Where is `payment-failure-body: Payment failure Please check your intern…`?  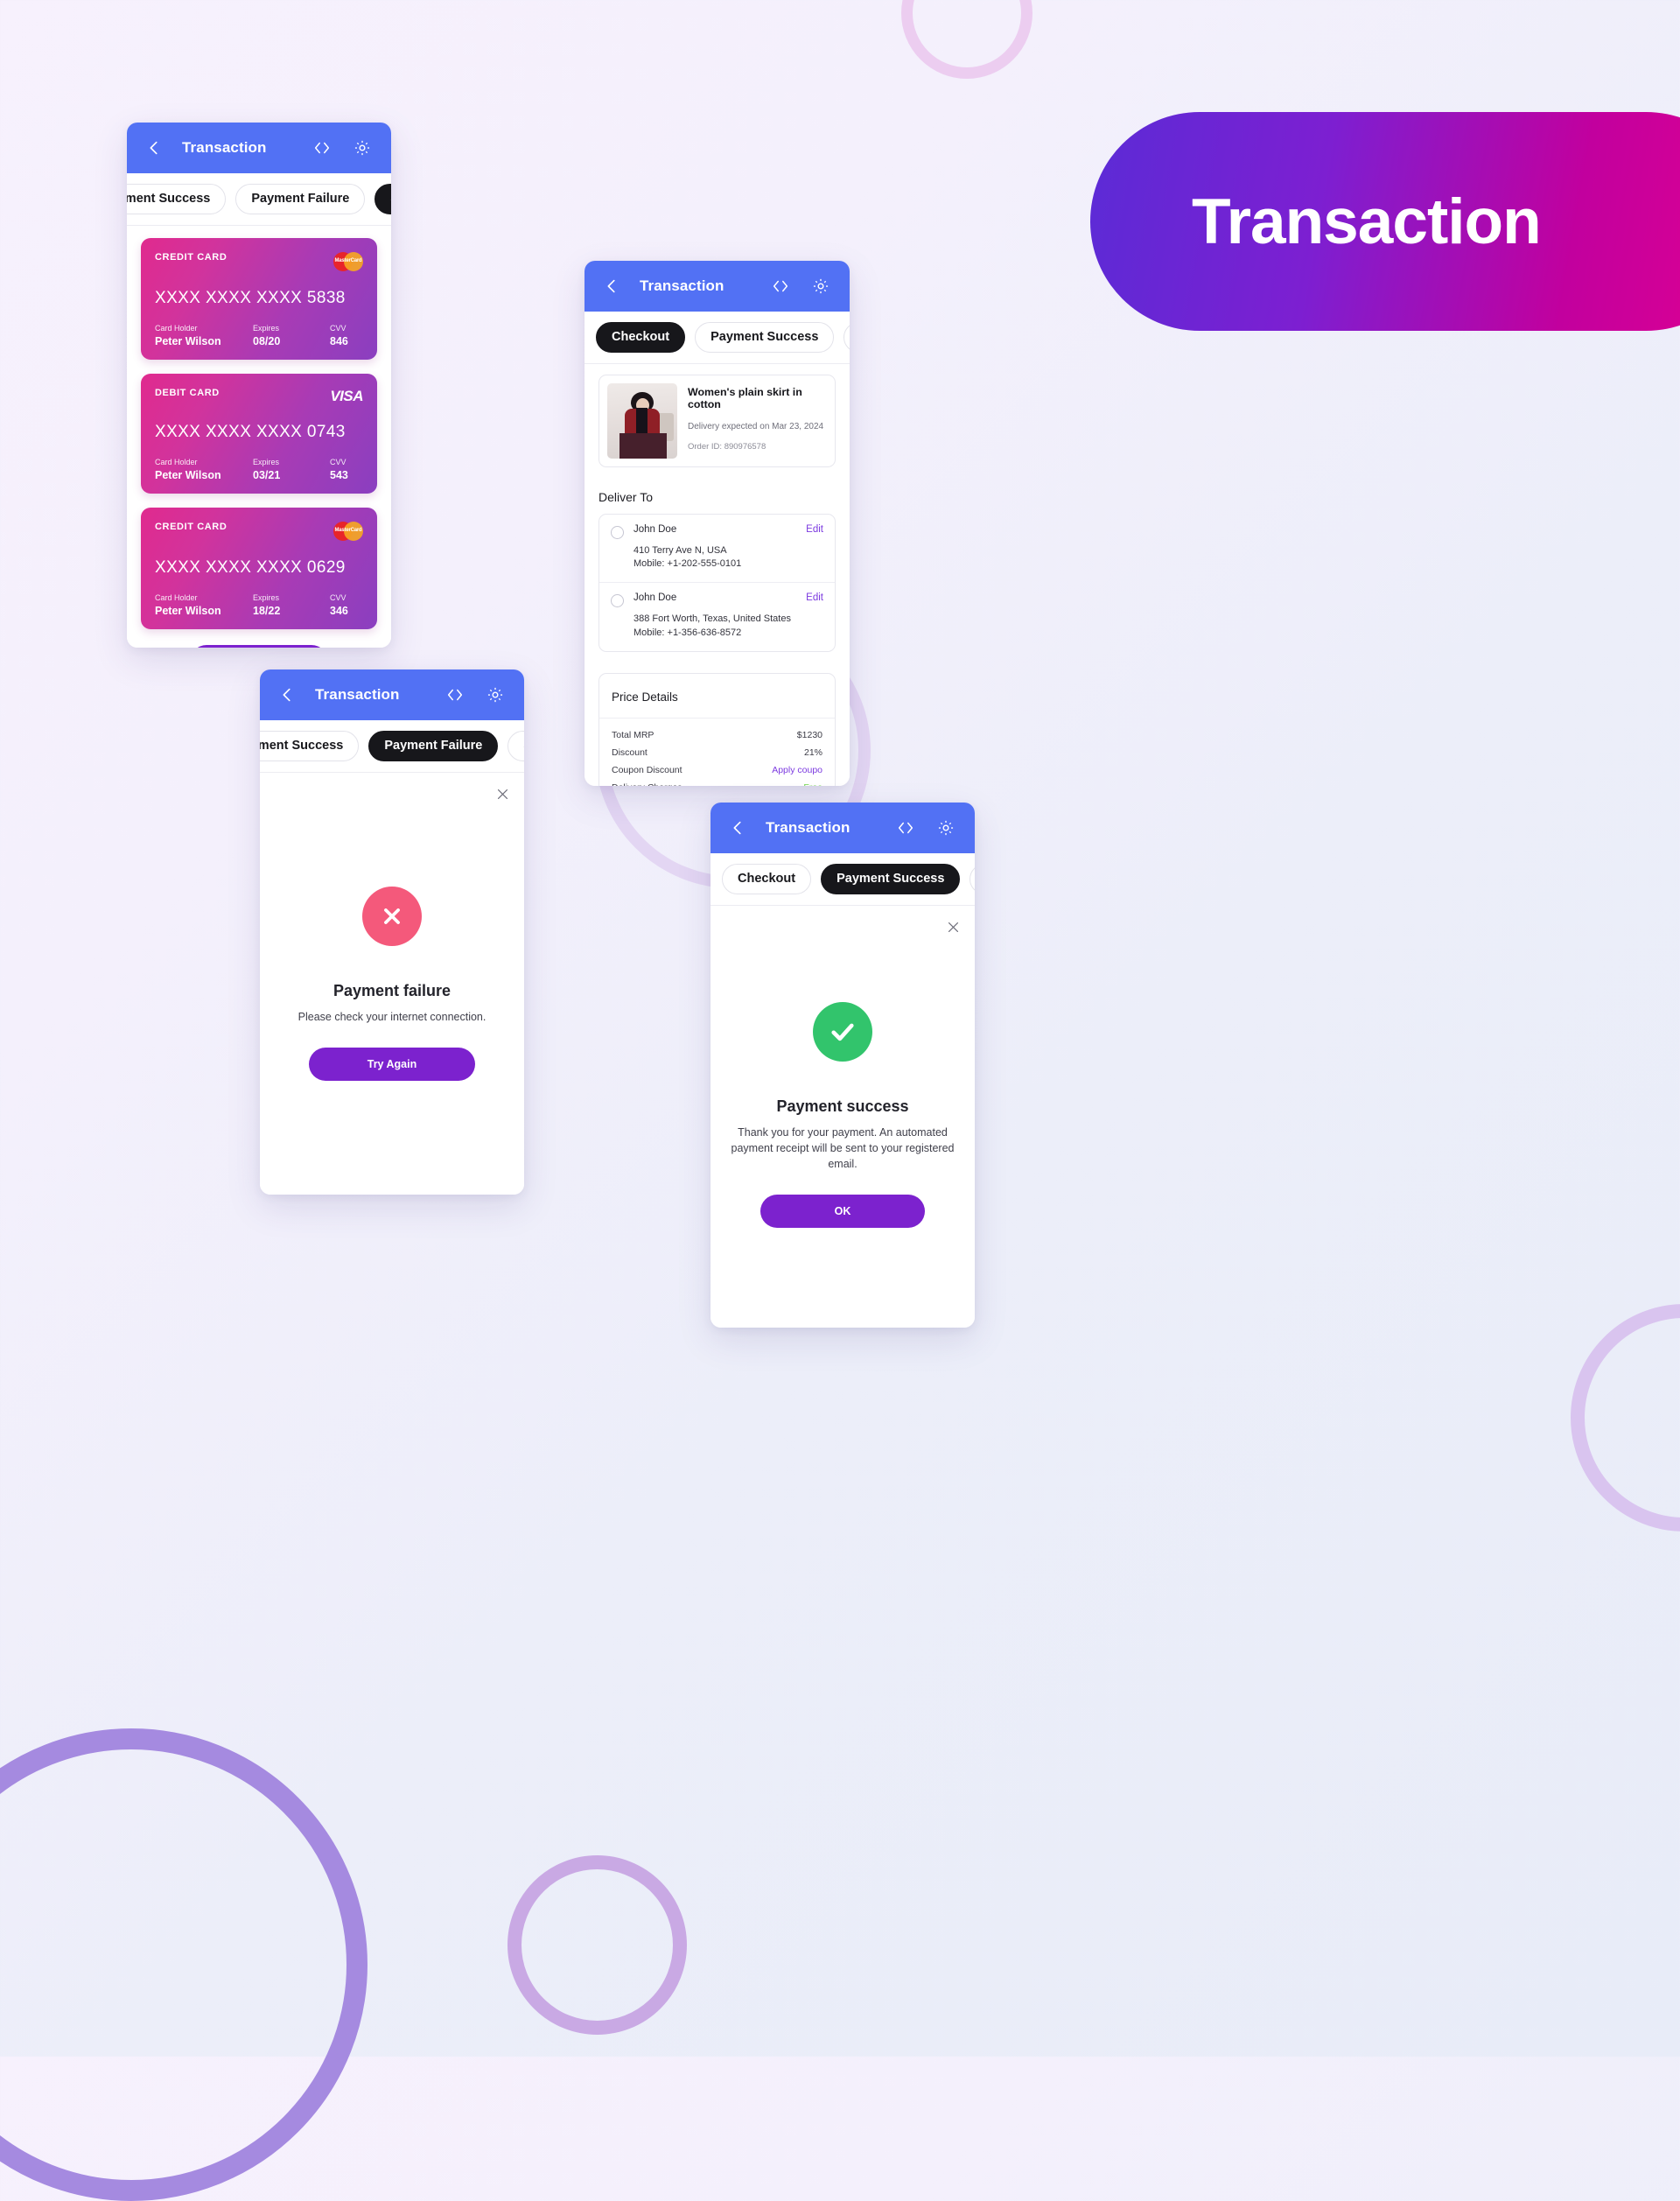
payment-failure-body: Payment failure Please check your intern… is located at coordinates (392, 984).